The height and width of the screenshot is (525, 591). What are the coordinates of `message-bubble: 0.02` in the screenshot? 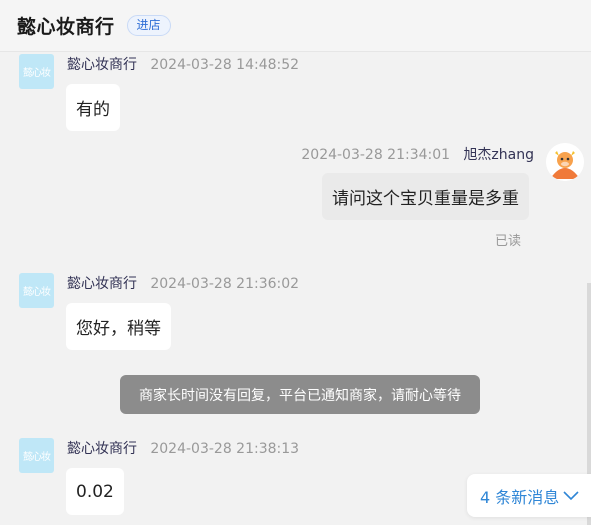 It's located at (95, 491).